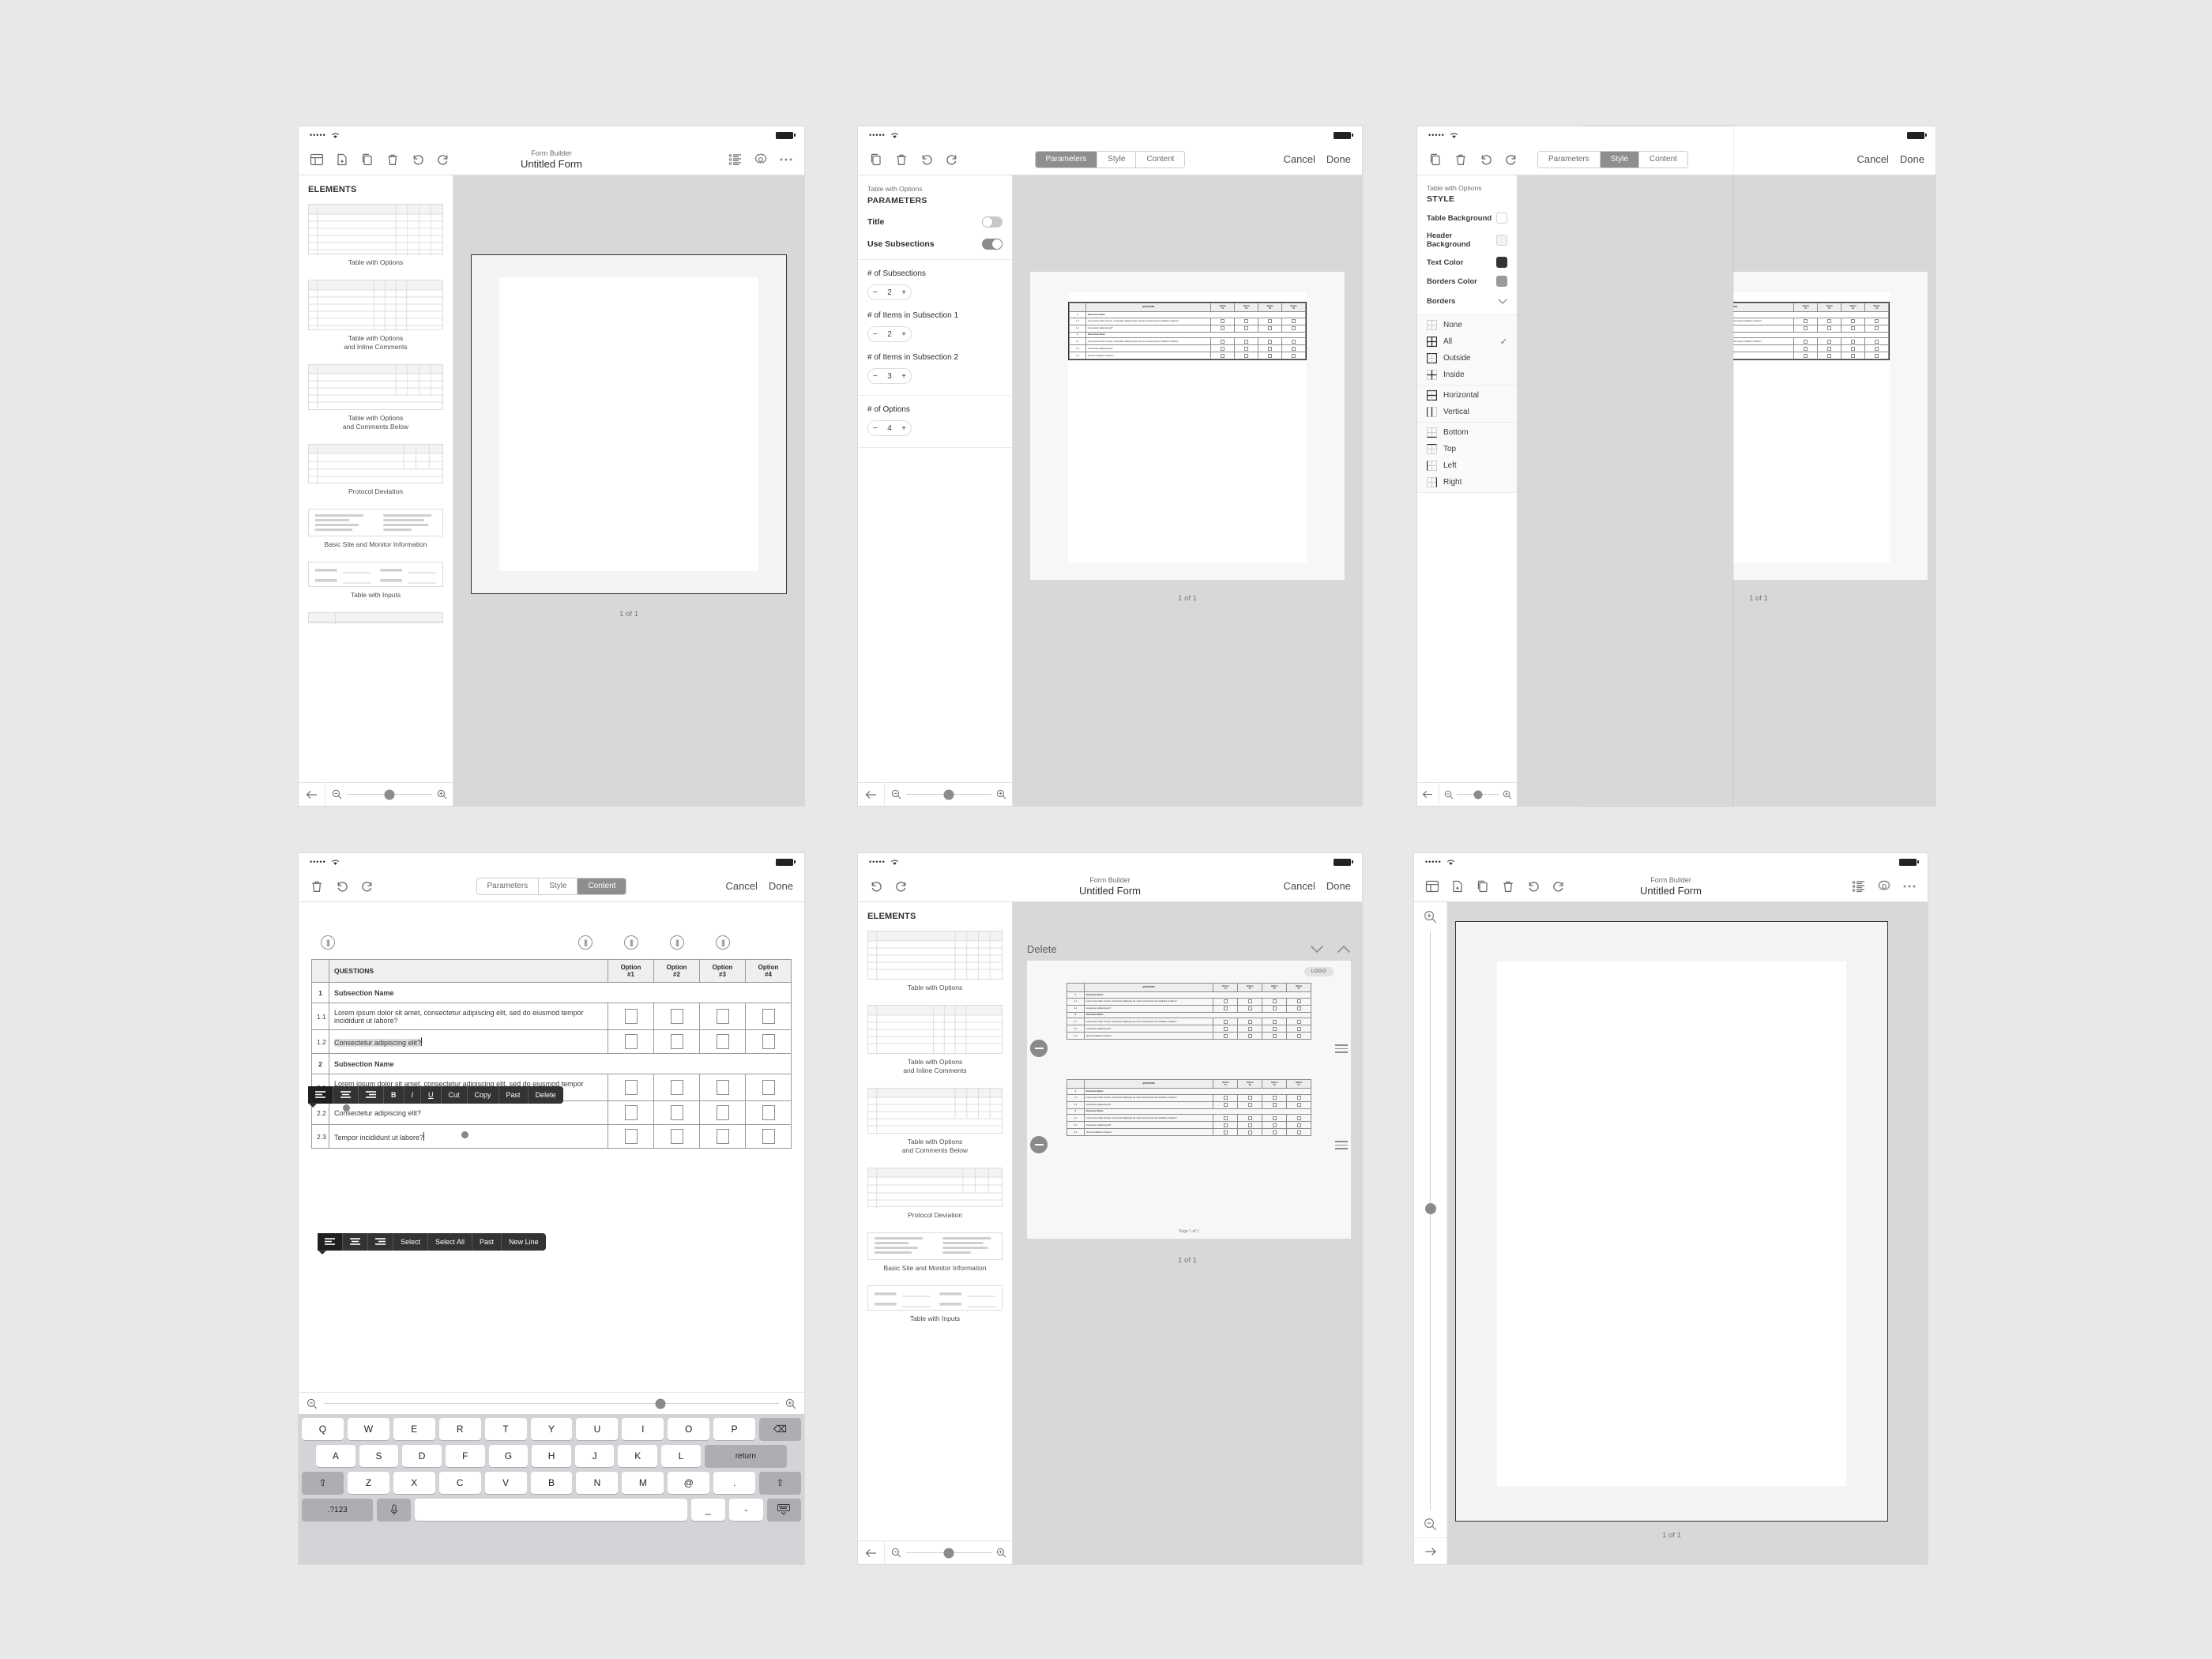 This screenshot has width=2212, height=1659. Describe the element at coordinates (1502, 241) in the screenshot. I see `color-swatch-header-background` at that location.